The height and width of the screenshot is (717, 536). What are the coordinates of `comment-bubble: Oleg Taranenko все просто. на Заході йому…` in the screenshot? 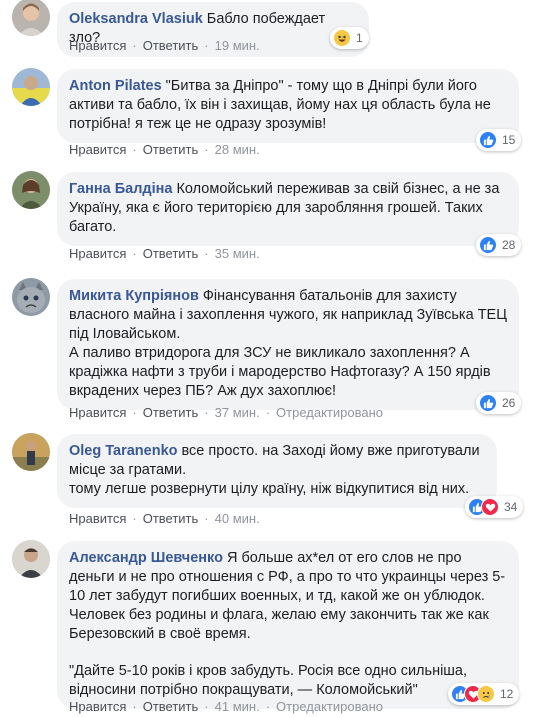 It's located at (277, 471).